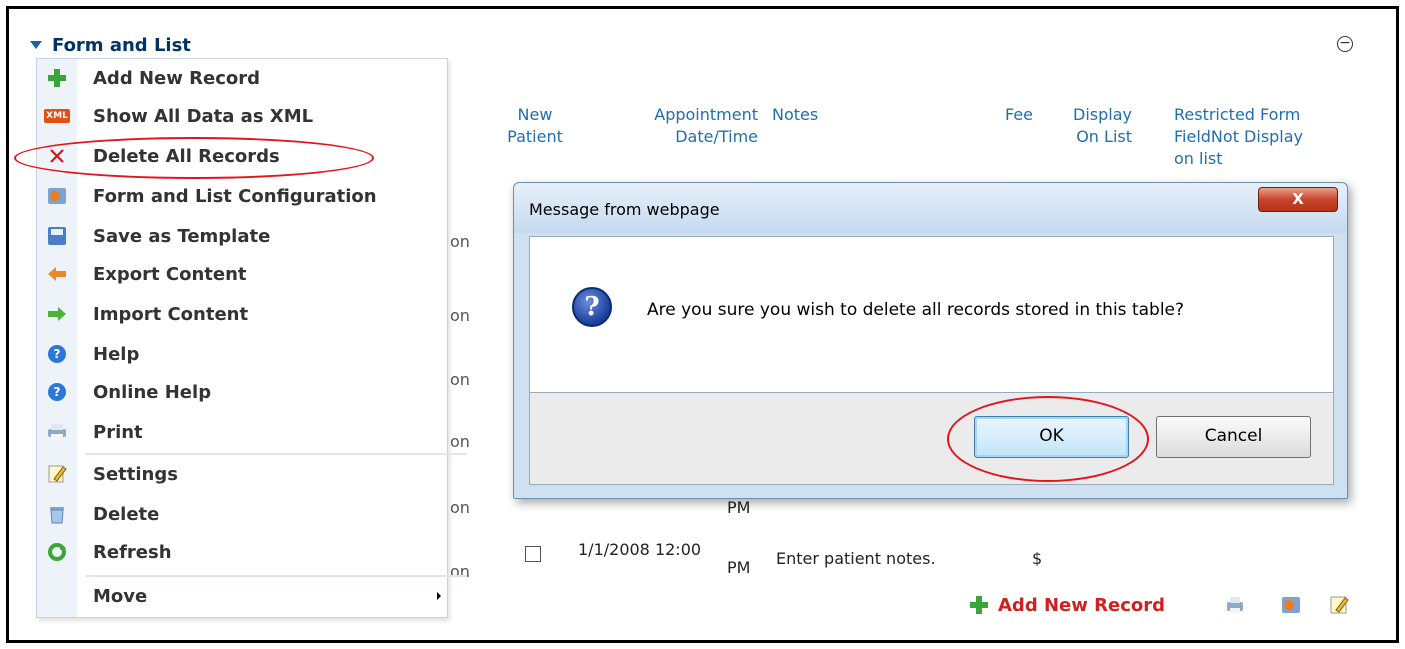 The image size is (1405, 649). I want to click on menu-item-settings: Settings, so click(242, 474).